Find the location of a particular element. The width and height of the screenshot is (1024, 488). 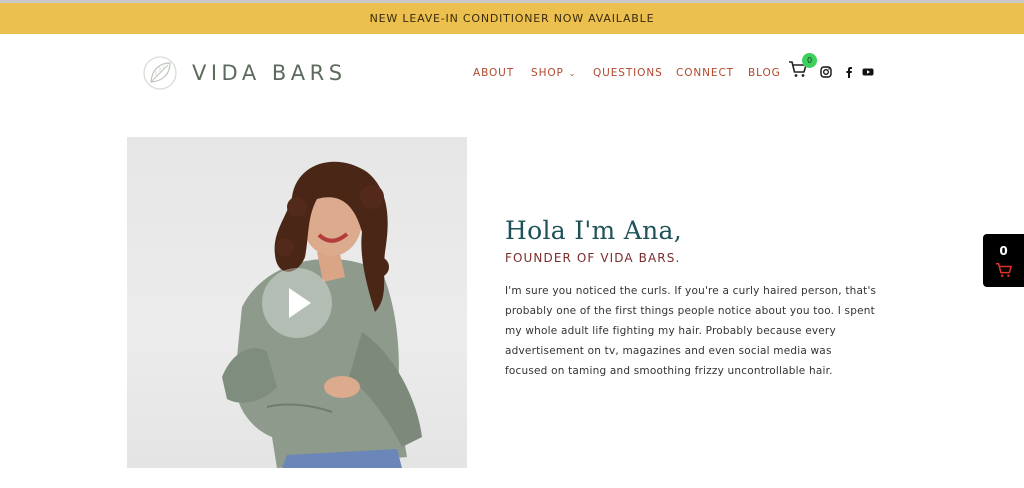

nav-blog: BLOG is located at coordinates (764, 73).